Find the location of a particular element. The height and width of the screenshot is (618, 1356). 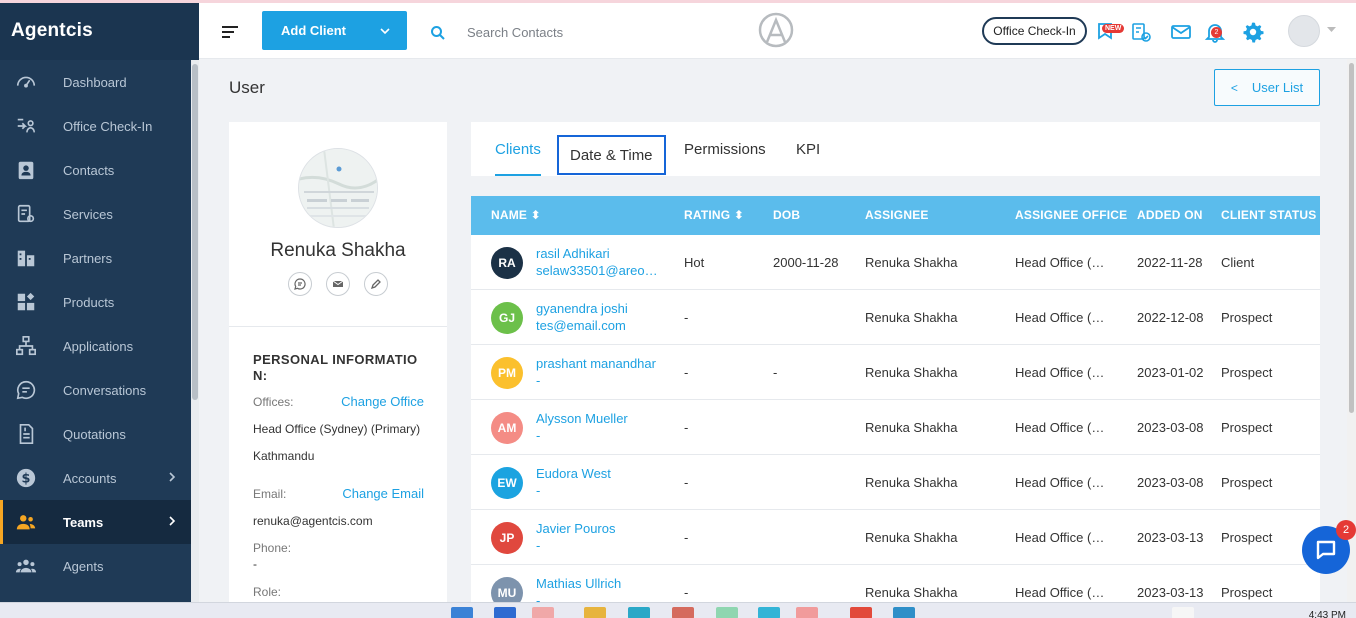

sidebar-item-services: Services is located at coordinates (95, 214).